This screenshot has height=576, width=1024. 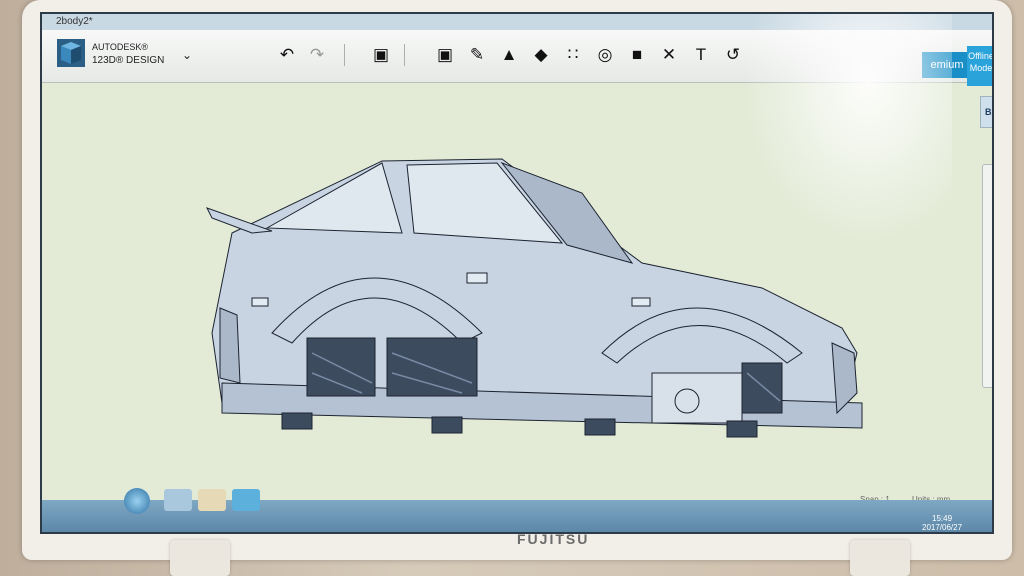 What do you see at coordinates (74, 21) in the screenshot?
I see `document-title: 2body2*` at bounding box center [74, 21].